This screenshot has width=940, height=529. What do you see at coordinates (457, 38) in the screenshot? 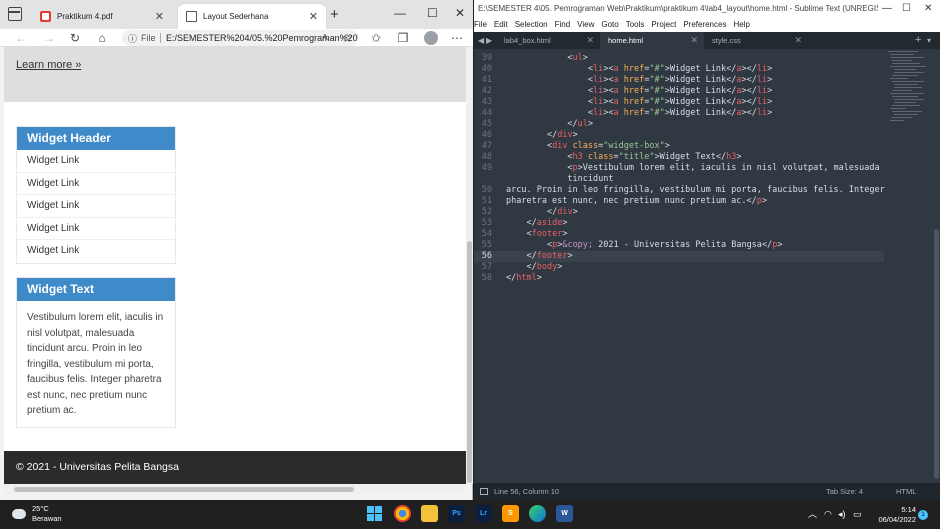
I see `more-icon: ⋯` at bounding box center [457, 38].